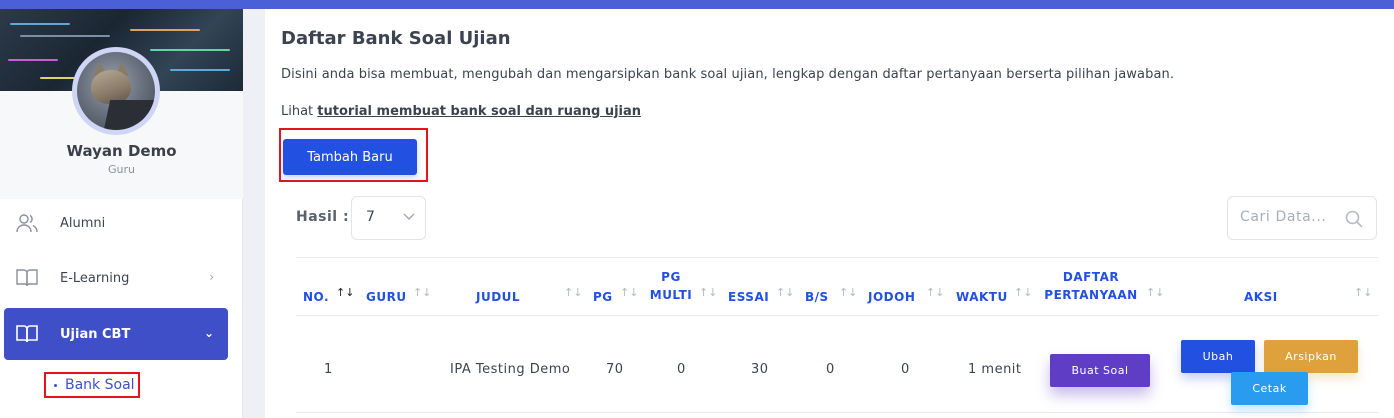  What do you see at coordinates (995, 369) in the screenshot?
I see `cell-waktu: 1 menit` at bounding box center [995, 369].